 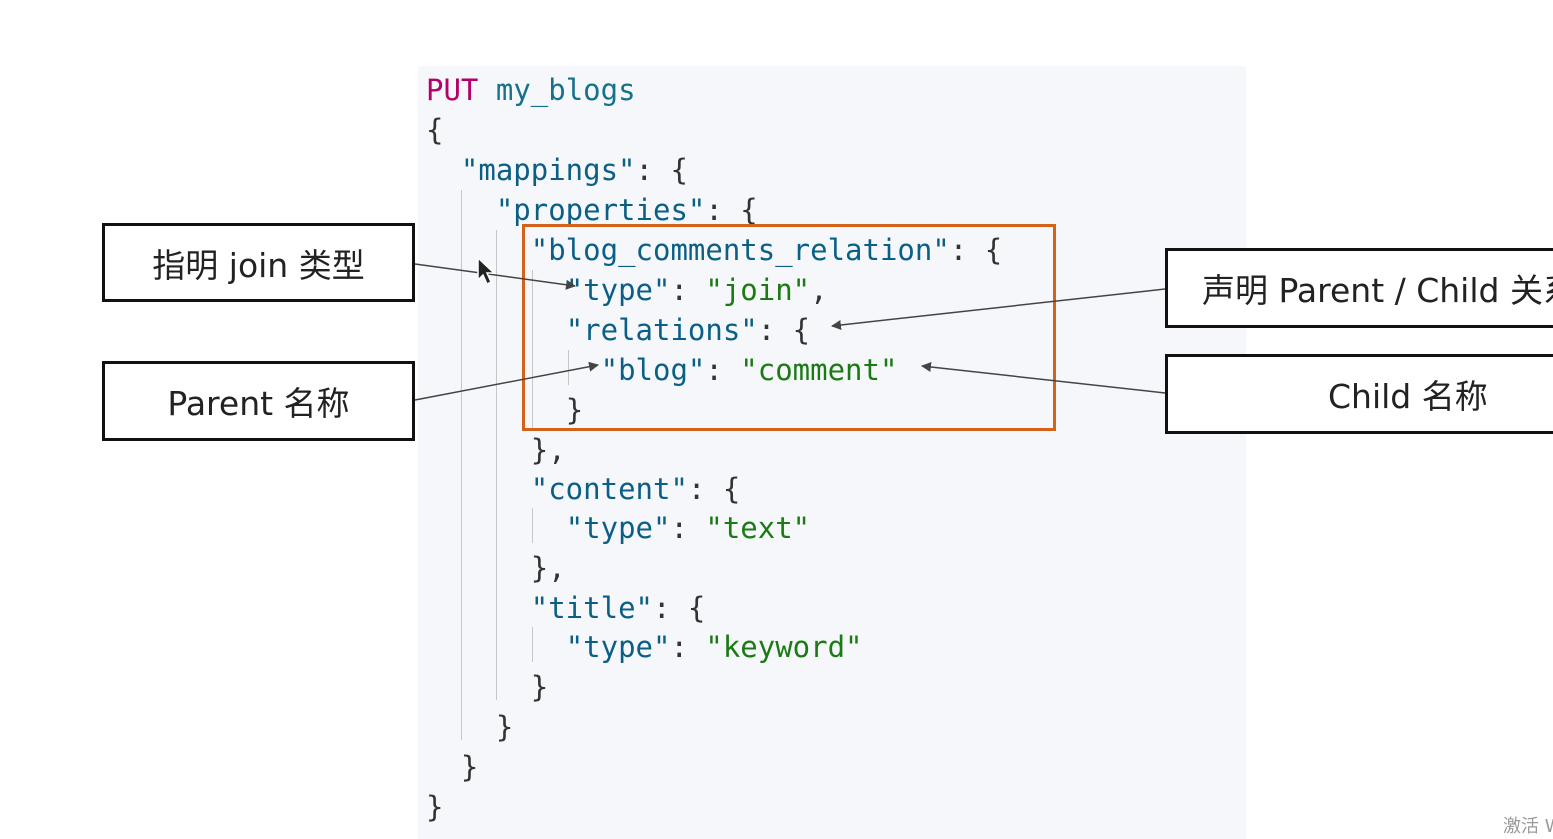 I want to click on annotation-arrows, so click(x=790, y=332).